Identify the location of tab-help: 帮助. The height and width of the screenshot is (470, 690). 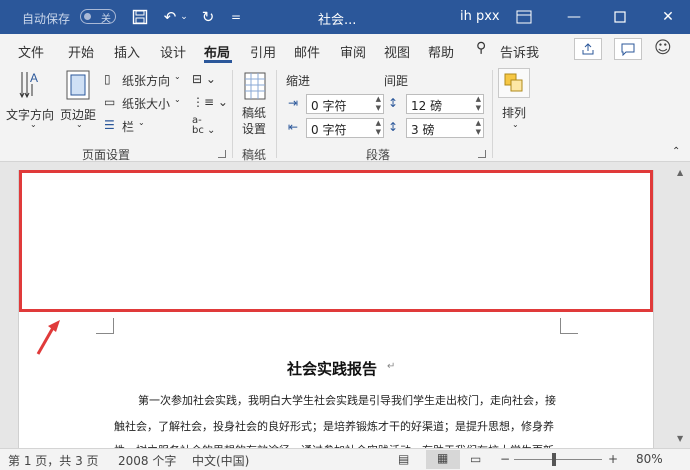
(441, 51).